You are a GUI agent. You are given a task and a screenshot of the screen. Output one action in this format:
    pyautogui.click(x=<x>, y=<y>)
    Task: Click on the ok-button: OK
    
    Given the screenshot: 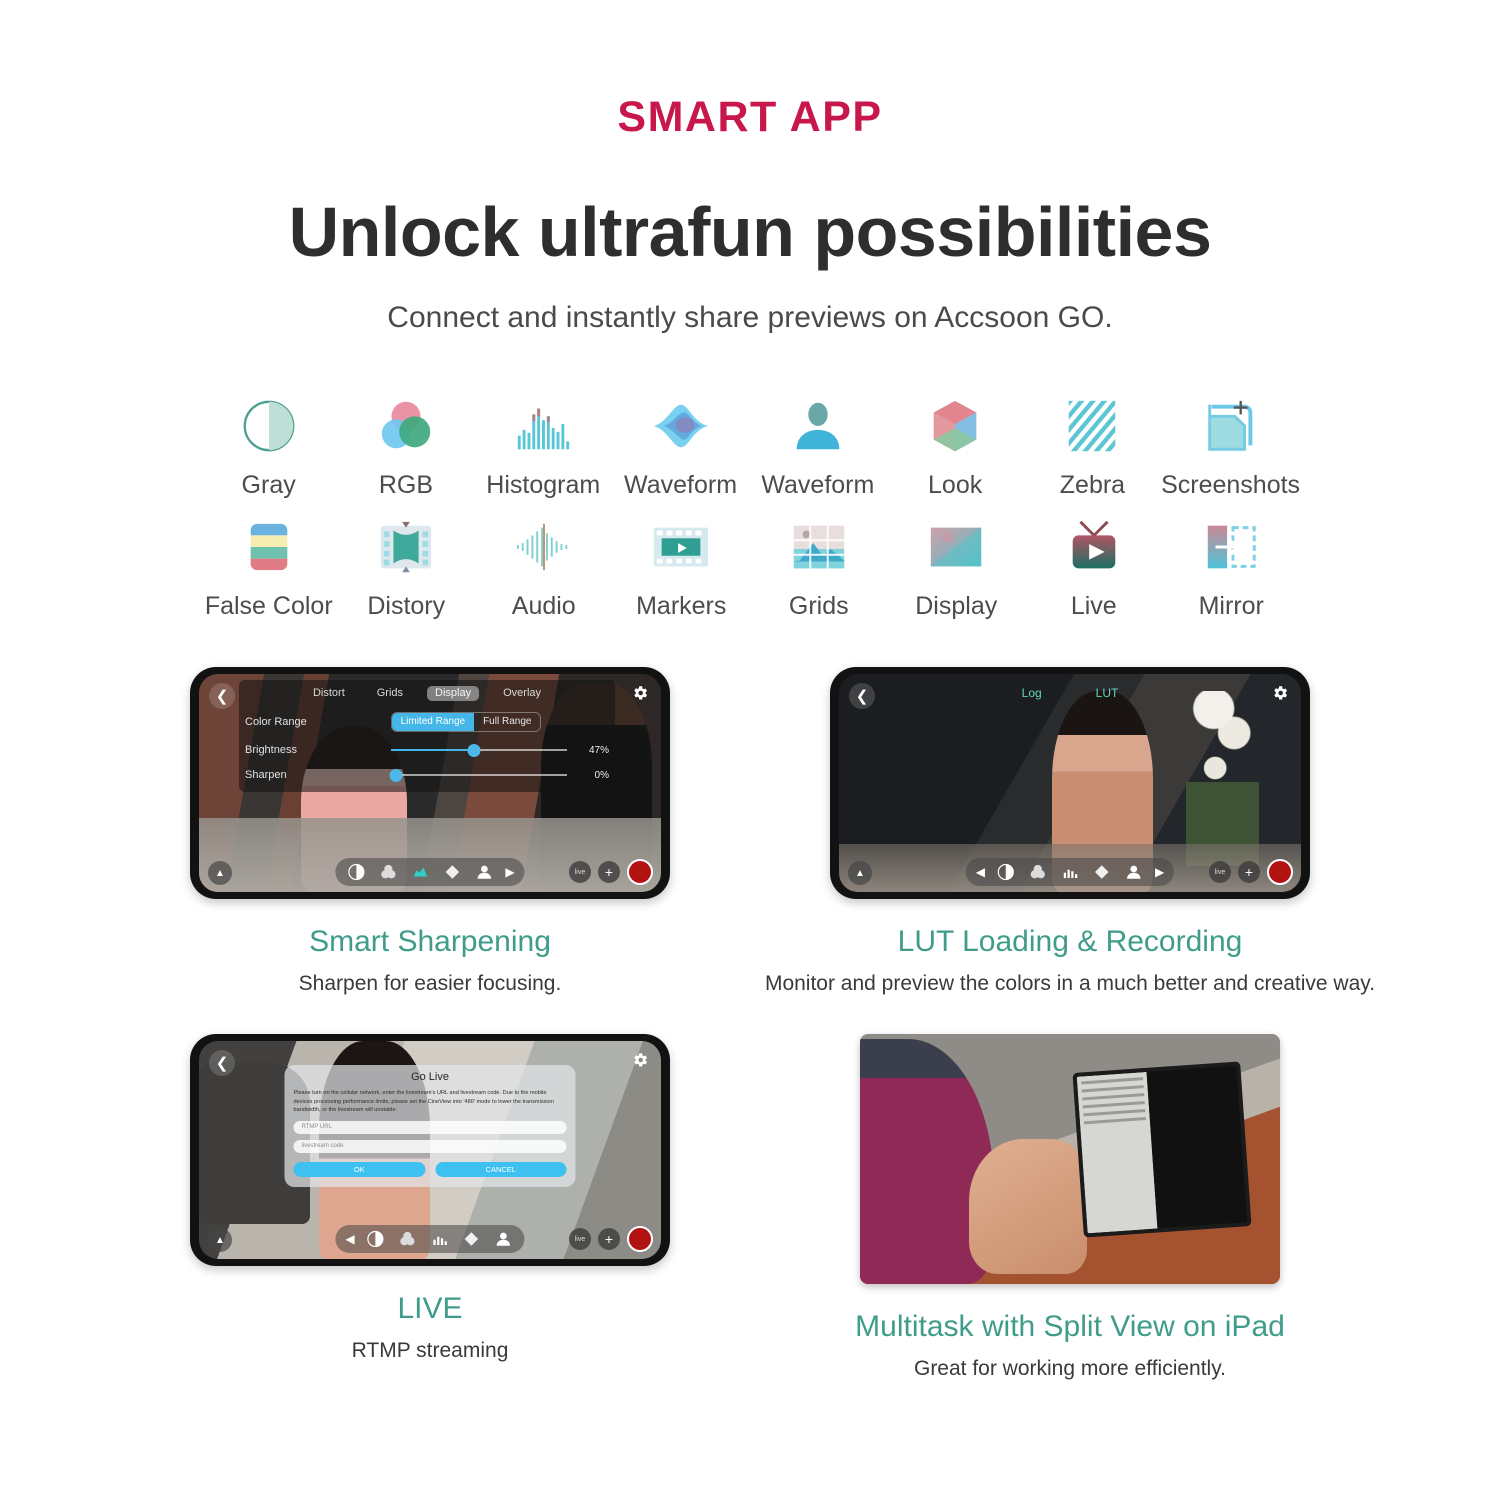 What is the action you would take?
    pyautogui.click(x=359, y=1169)
    